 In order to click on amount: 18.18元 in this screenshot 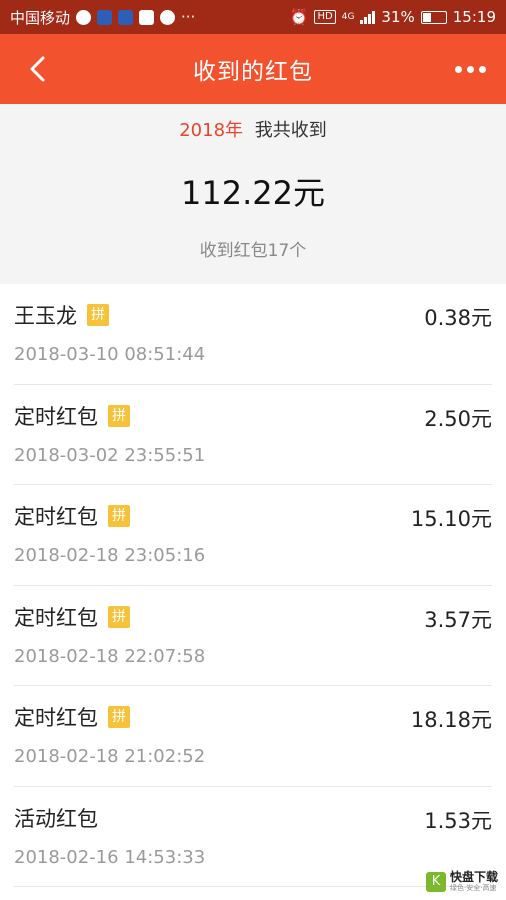, I will do `click(451, 720)`.